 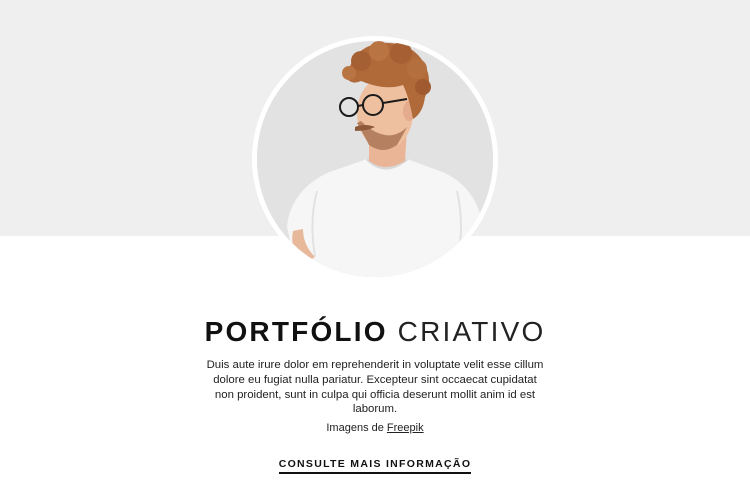 I want to click on image-credit: Imagens de Freepik, so click(x=375, y=428).